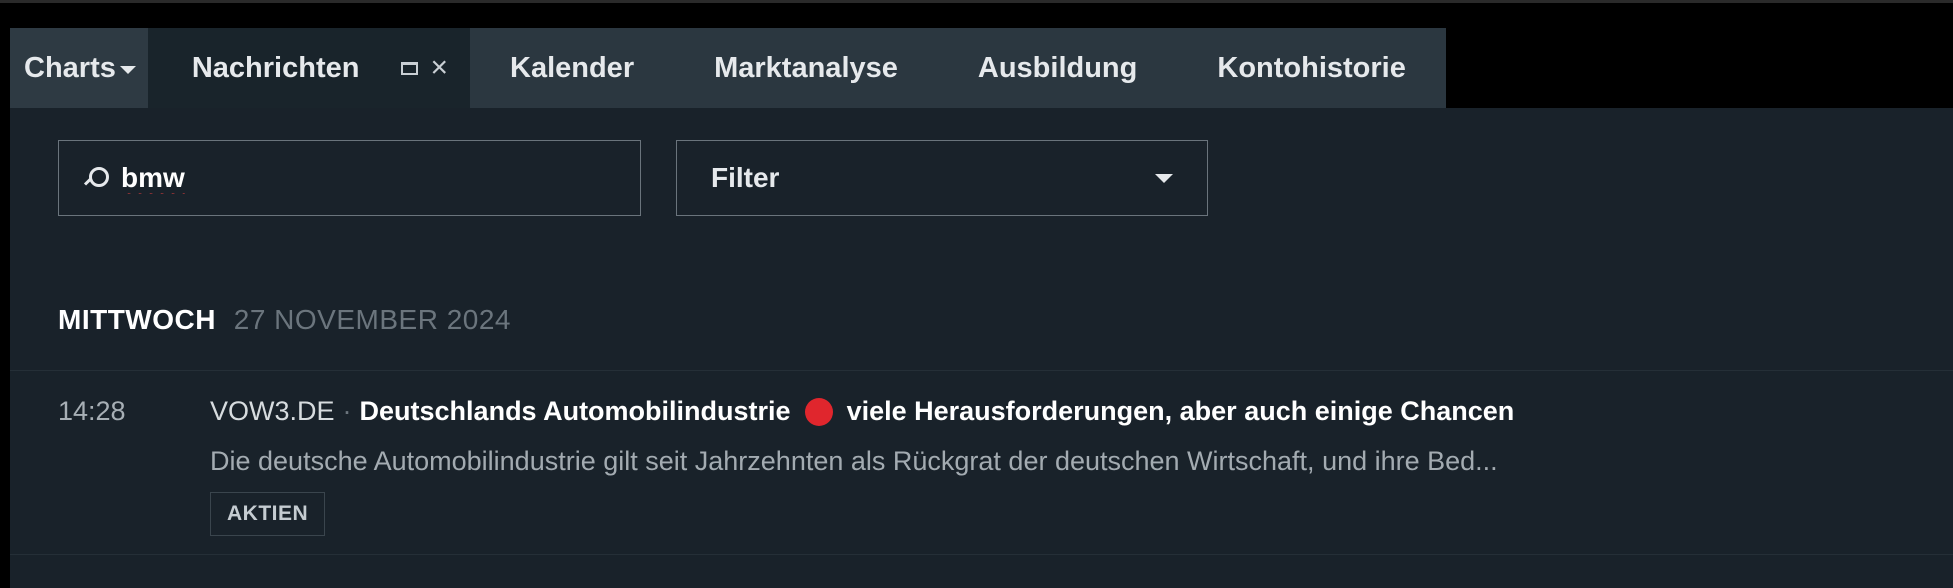 Image resolution: width=1953 pixels, height=588 pixels. I want to click on charts-tab-label: Charts, so click(70, 67).